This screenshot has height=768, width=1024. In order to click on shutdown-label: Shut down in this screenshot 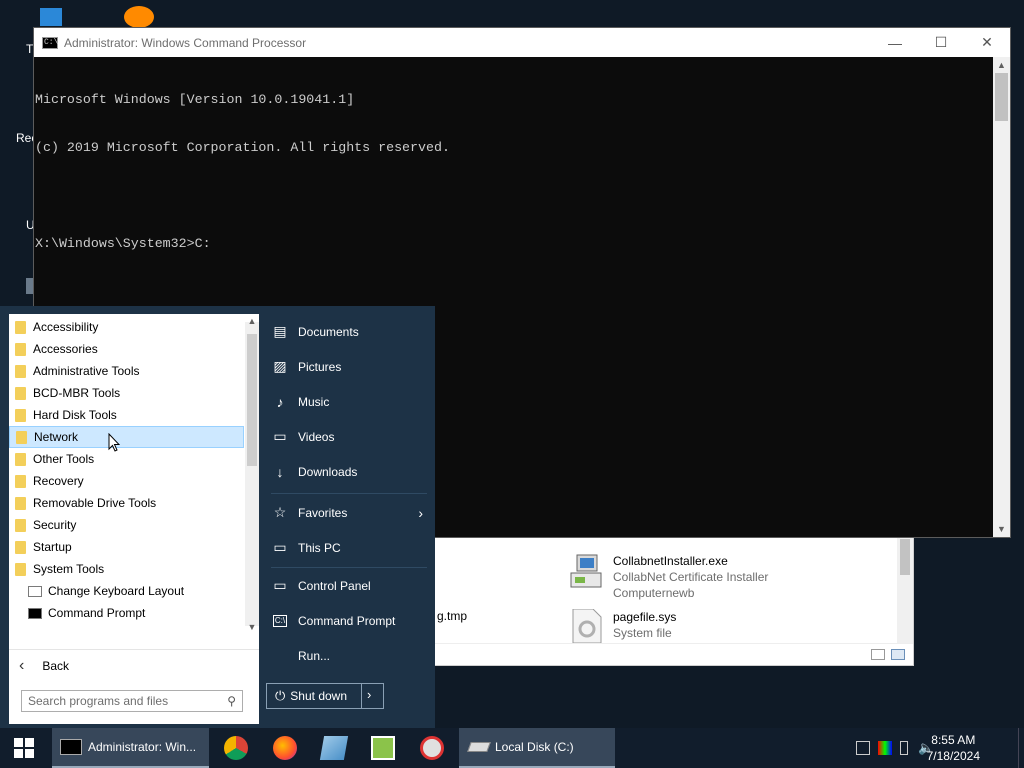, I will do `click(319, 696)`.